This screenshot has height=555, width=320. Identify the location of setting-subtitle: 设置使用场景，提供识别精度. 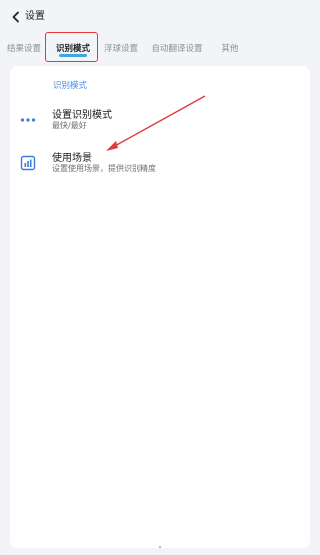
(104, 168).